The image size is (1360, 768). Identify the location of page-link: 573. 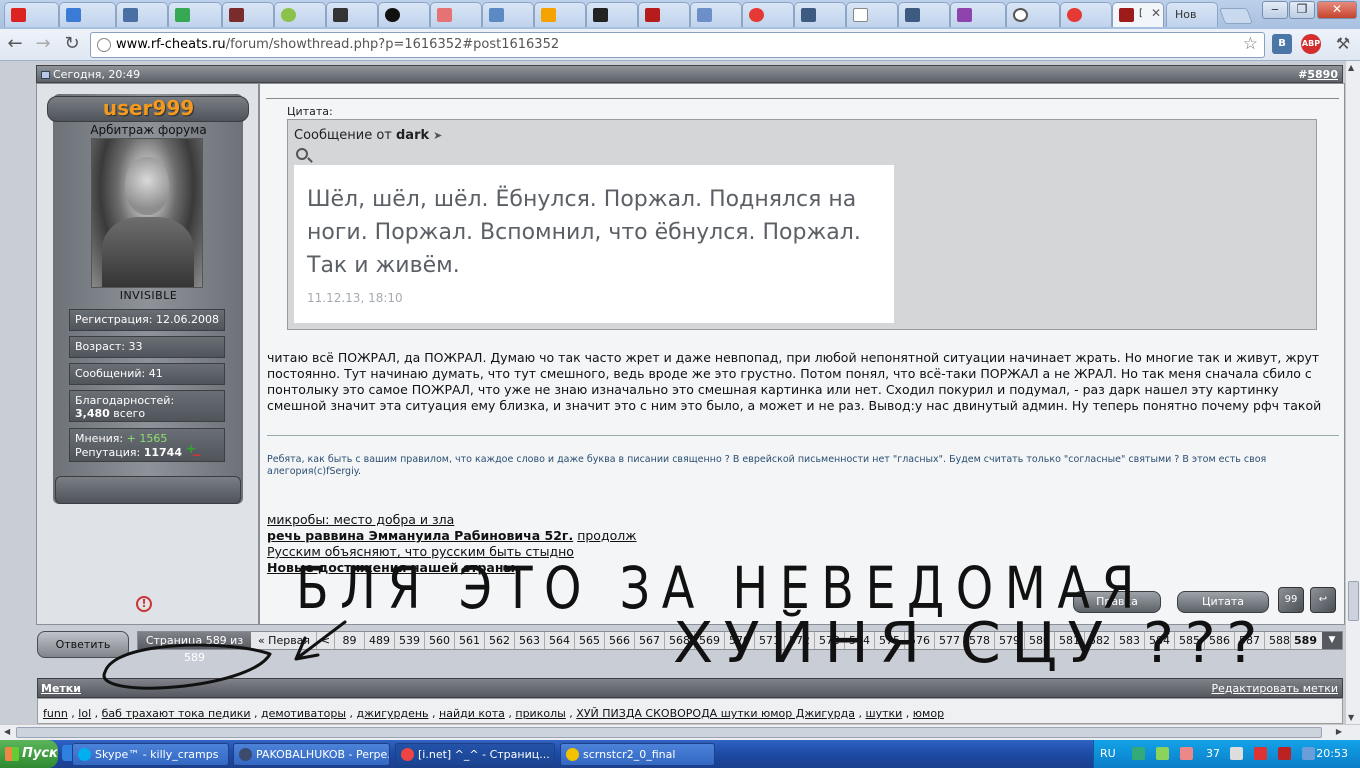
(829, 640).